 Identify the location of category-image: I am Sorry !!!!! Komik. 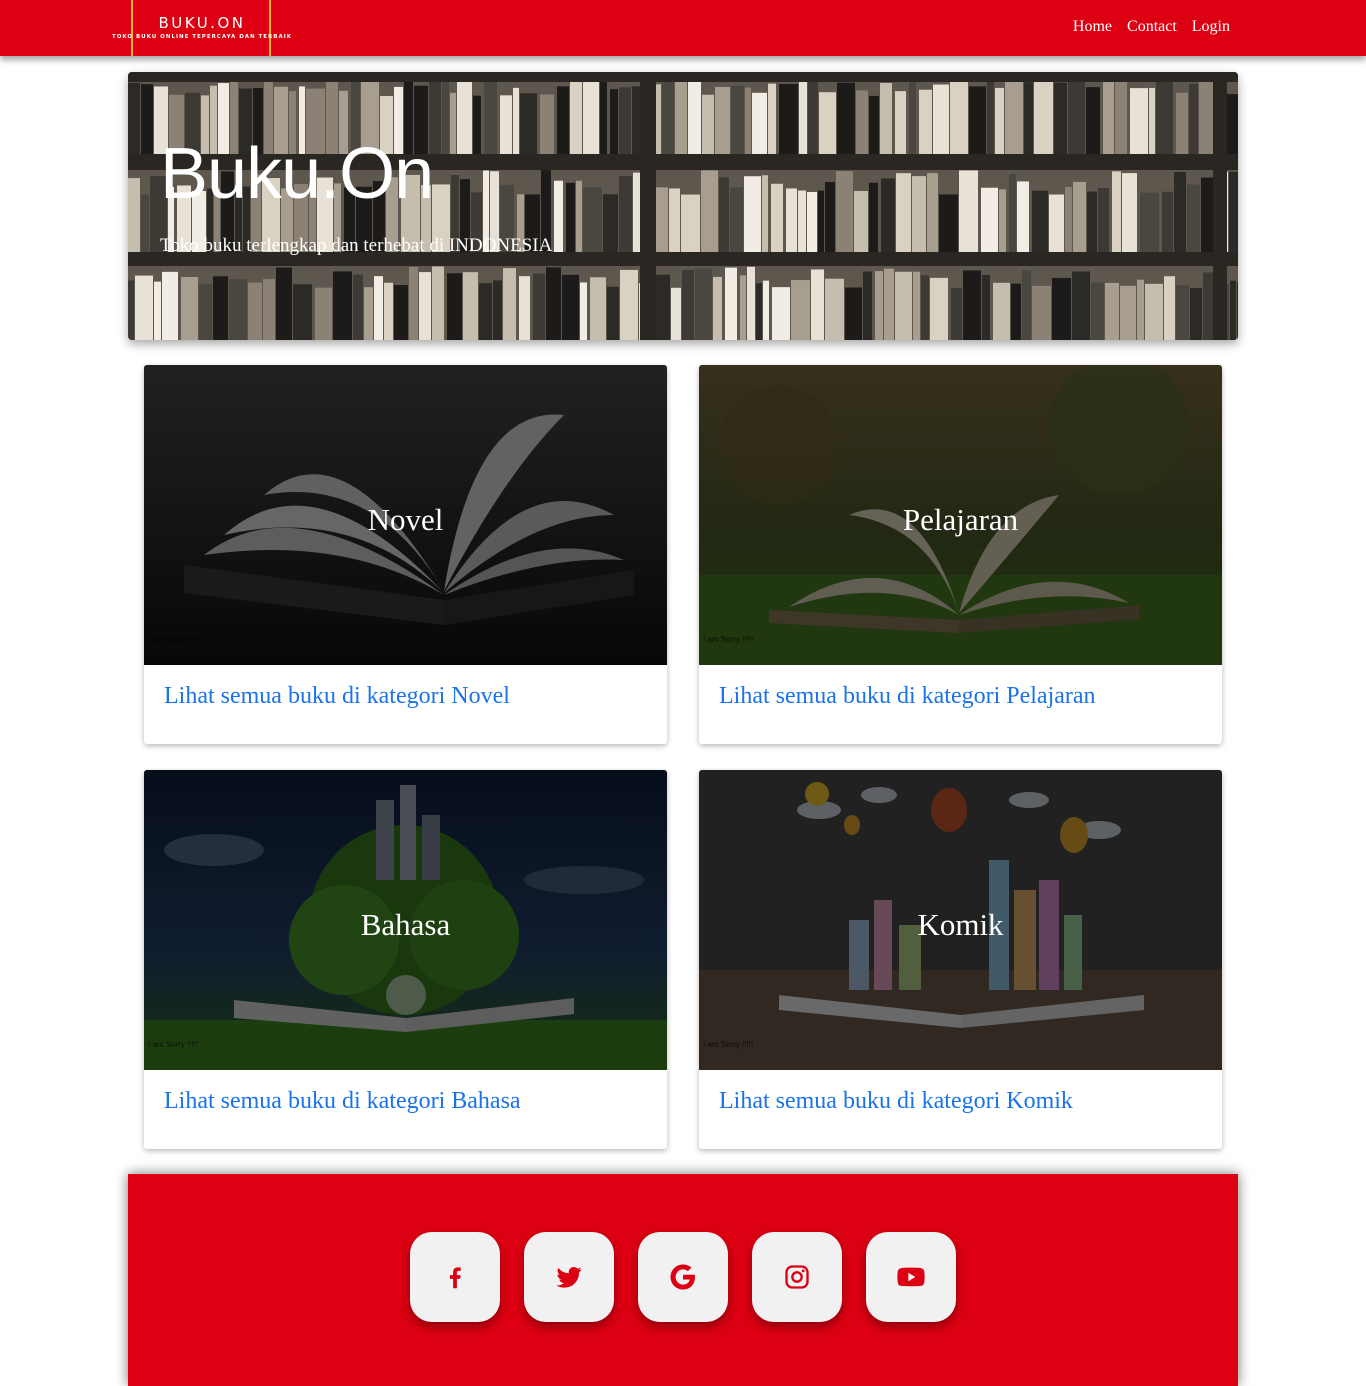
(960, 920).